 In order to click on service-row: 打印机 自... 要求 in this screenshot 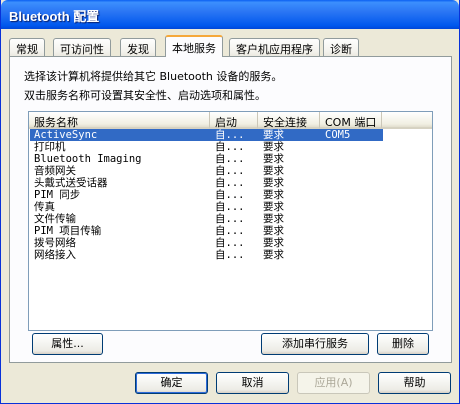, I will do `click(230, 147)`.